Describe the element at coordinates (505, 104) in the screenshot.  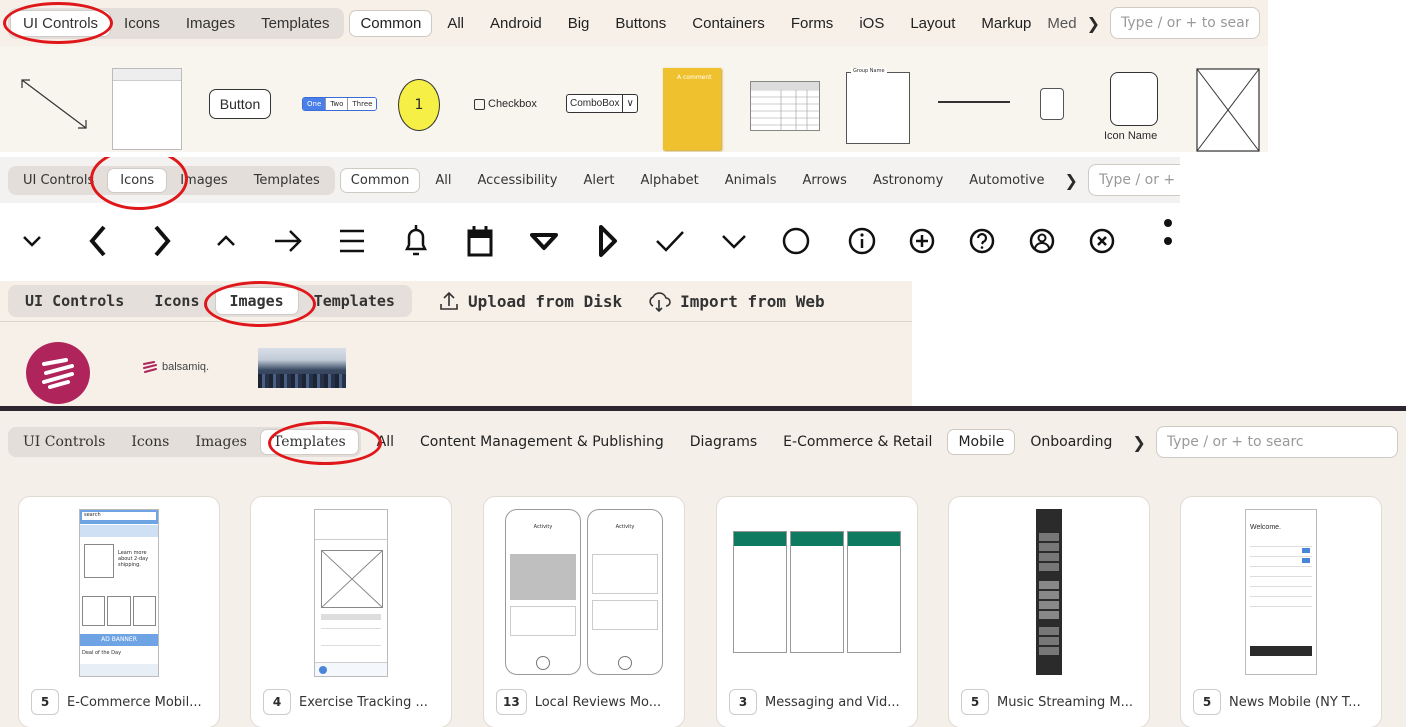
I see `checkbox-control: Checkbox` at that location.